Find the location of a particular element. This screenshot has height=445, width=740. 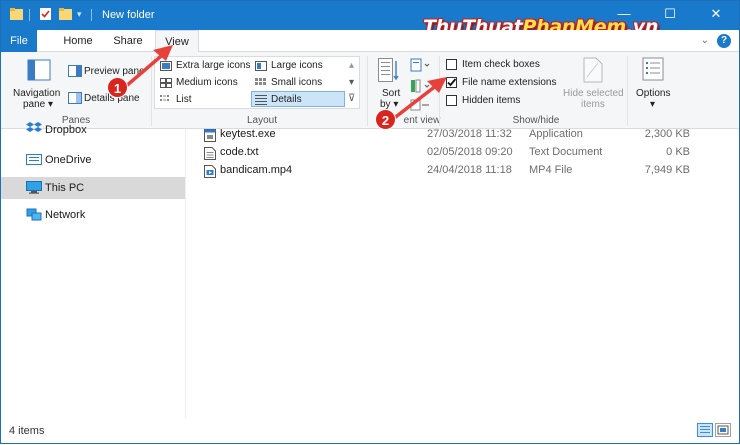

large-icons-view-toggle is located at coordinates (723, 430).